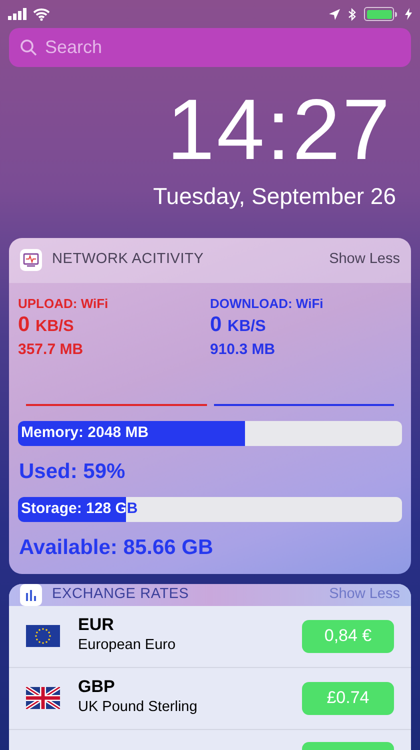 The height and width of the screenshot is (750, 420). I want to click on clock-date: Tuesday, September 26, so click(274, 196).